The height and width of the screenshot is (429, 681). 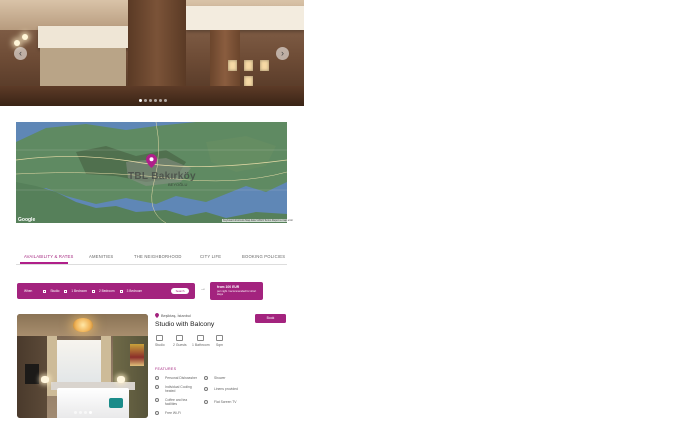 What do you see at coordinates (79, 291) in the screenshot?
I see `booking-option-label: 1 Bedroom` at bounding box center [79, 291].